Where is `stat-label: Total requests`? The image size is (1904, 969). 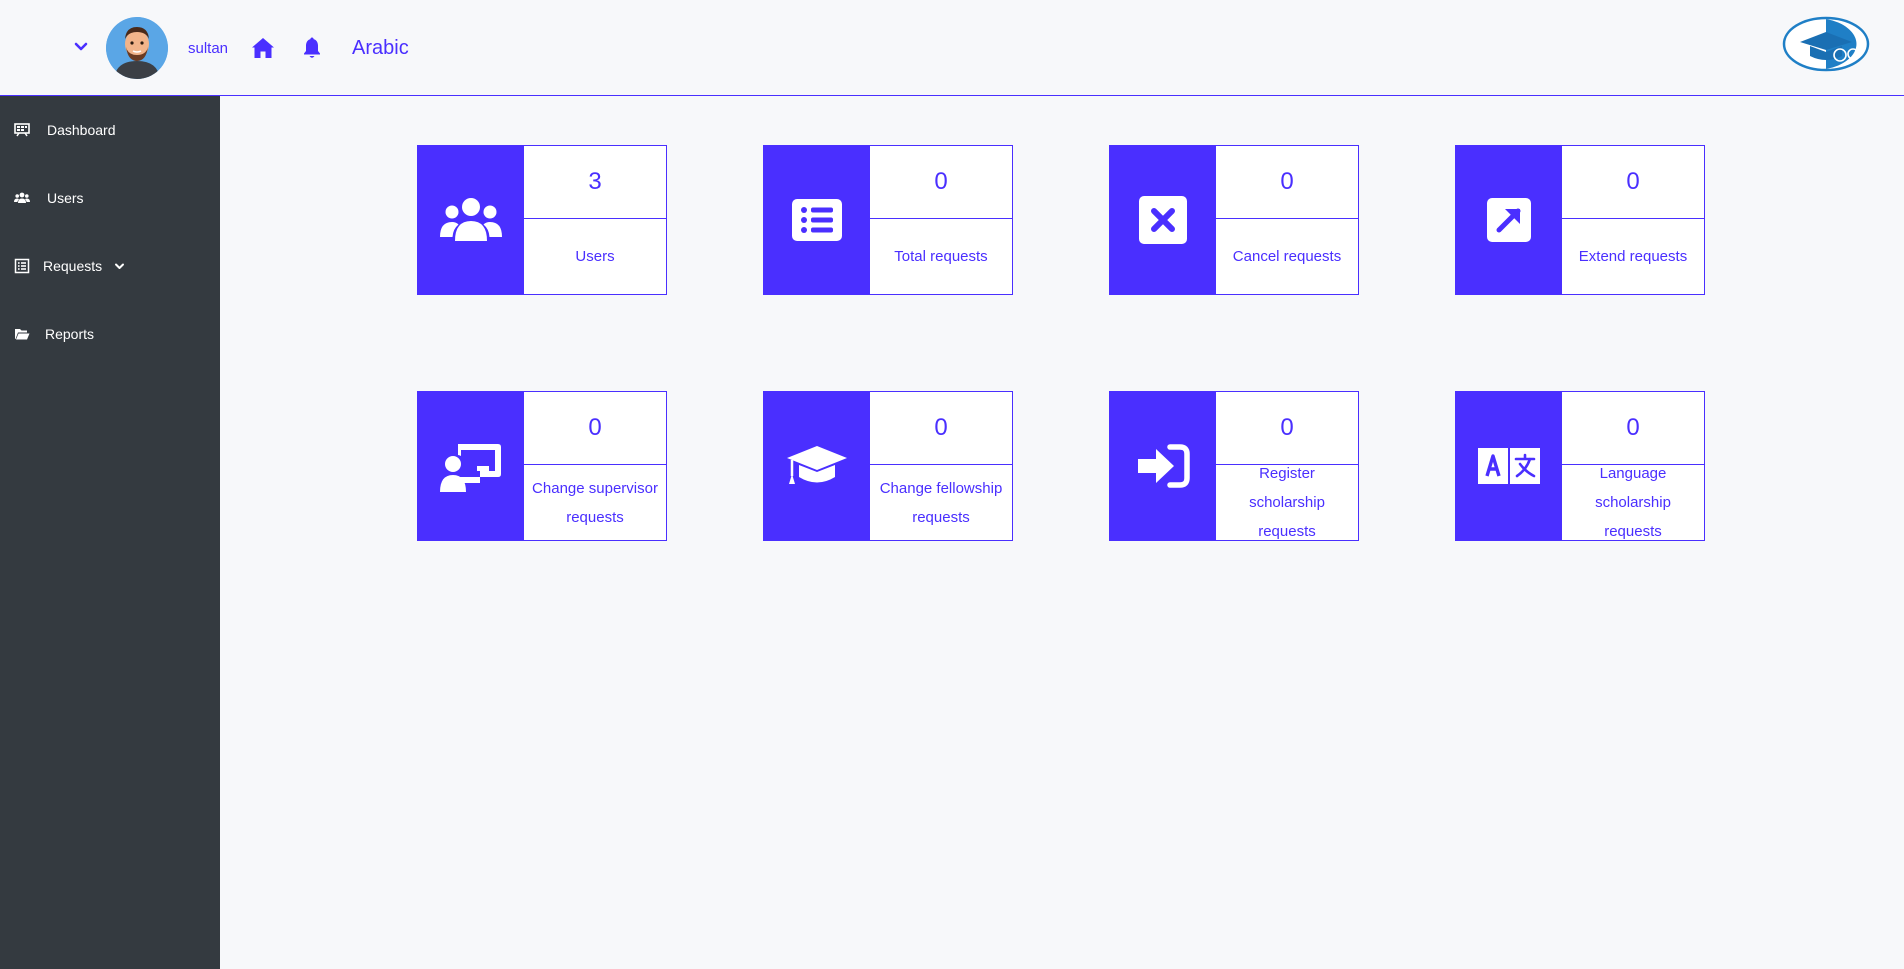
stat-label: Total requests is located at coordinates (941, 256).